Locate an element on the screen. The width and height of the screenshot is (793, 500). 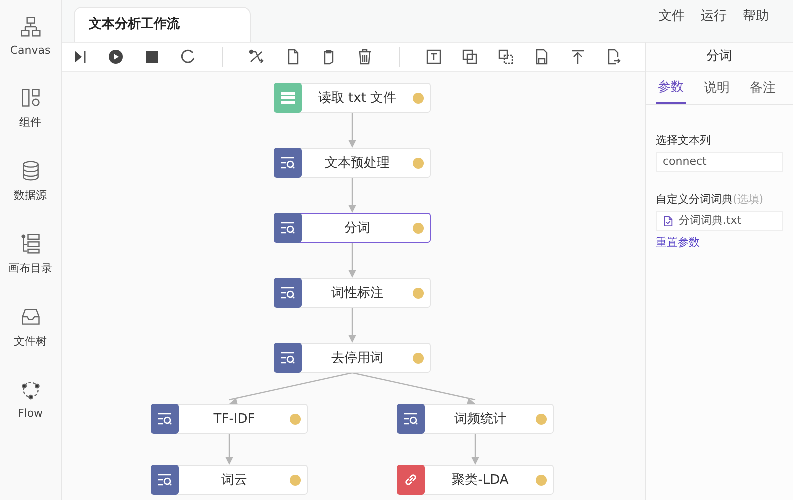
catalog-icon is located at coordinates (31, 244).